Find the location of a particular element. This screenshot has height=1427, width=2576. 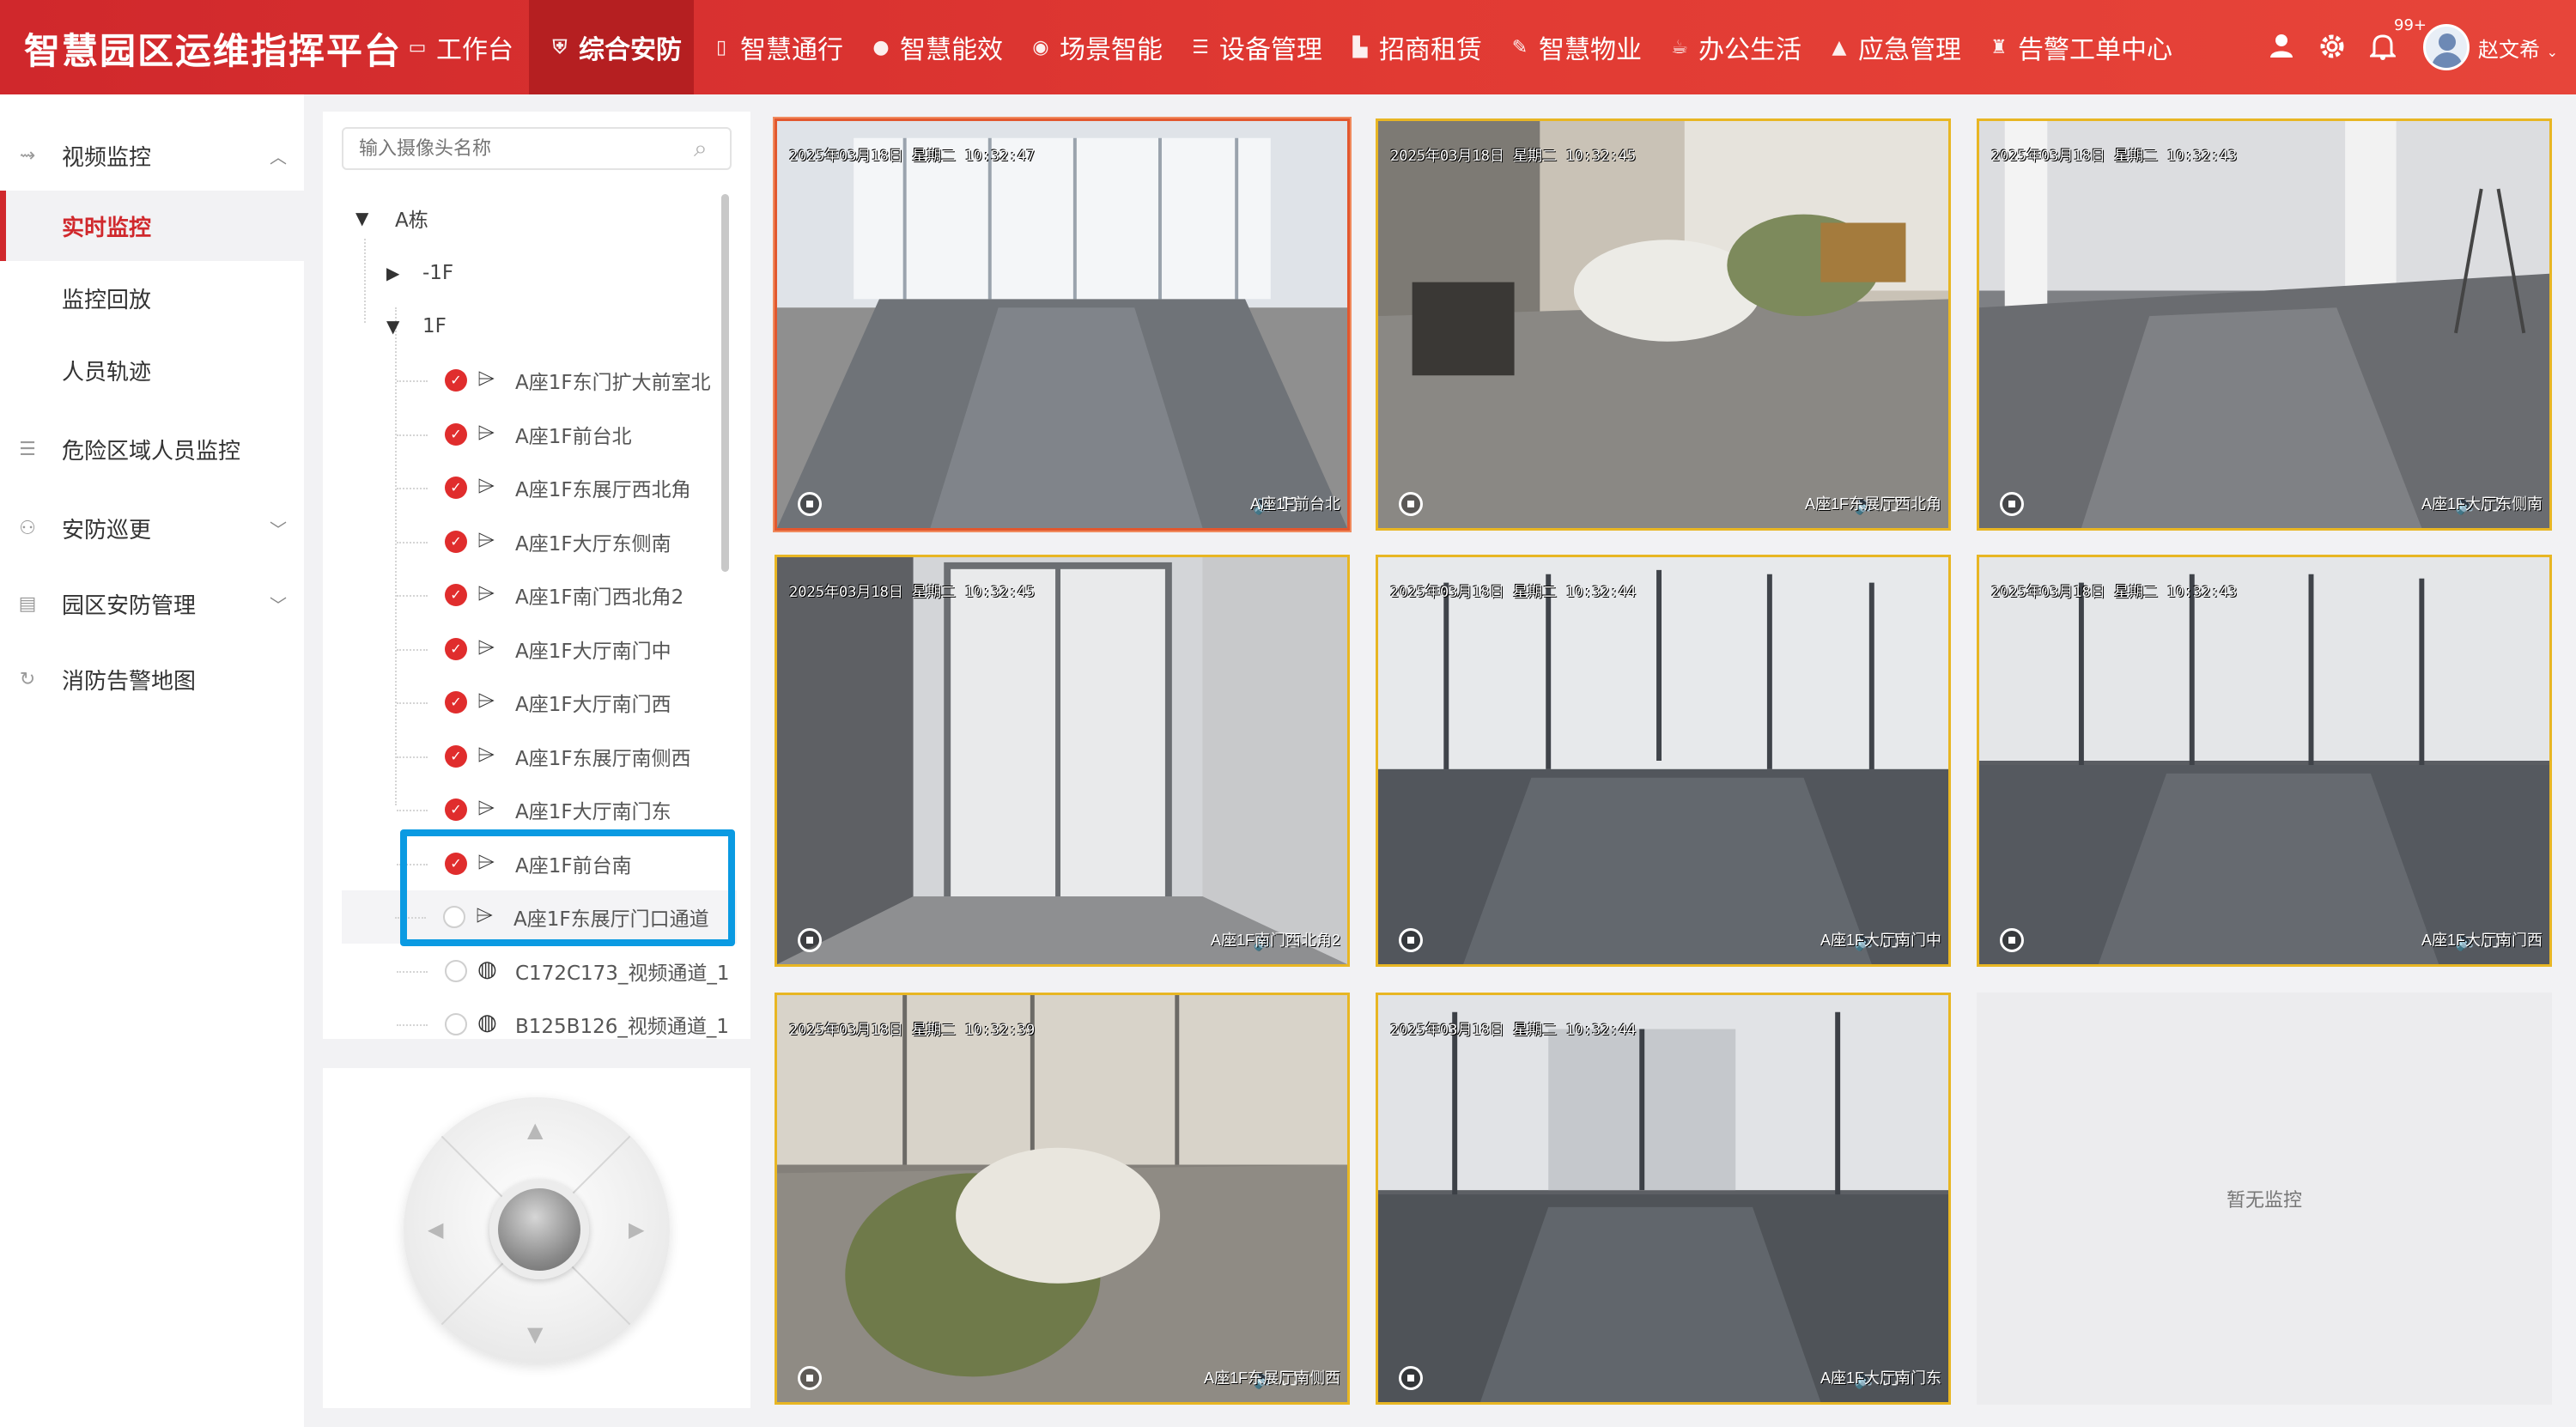

video-tile: 2025年03月18日 星期二 10:32:43 🔈 ⛶ A座1F大厅东侧南 is located at coordinates (2265, 324).